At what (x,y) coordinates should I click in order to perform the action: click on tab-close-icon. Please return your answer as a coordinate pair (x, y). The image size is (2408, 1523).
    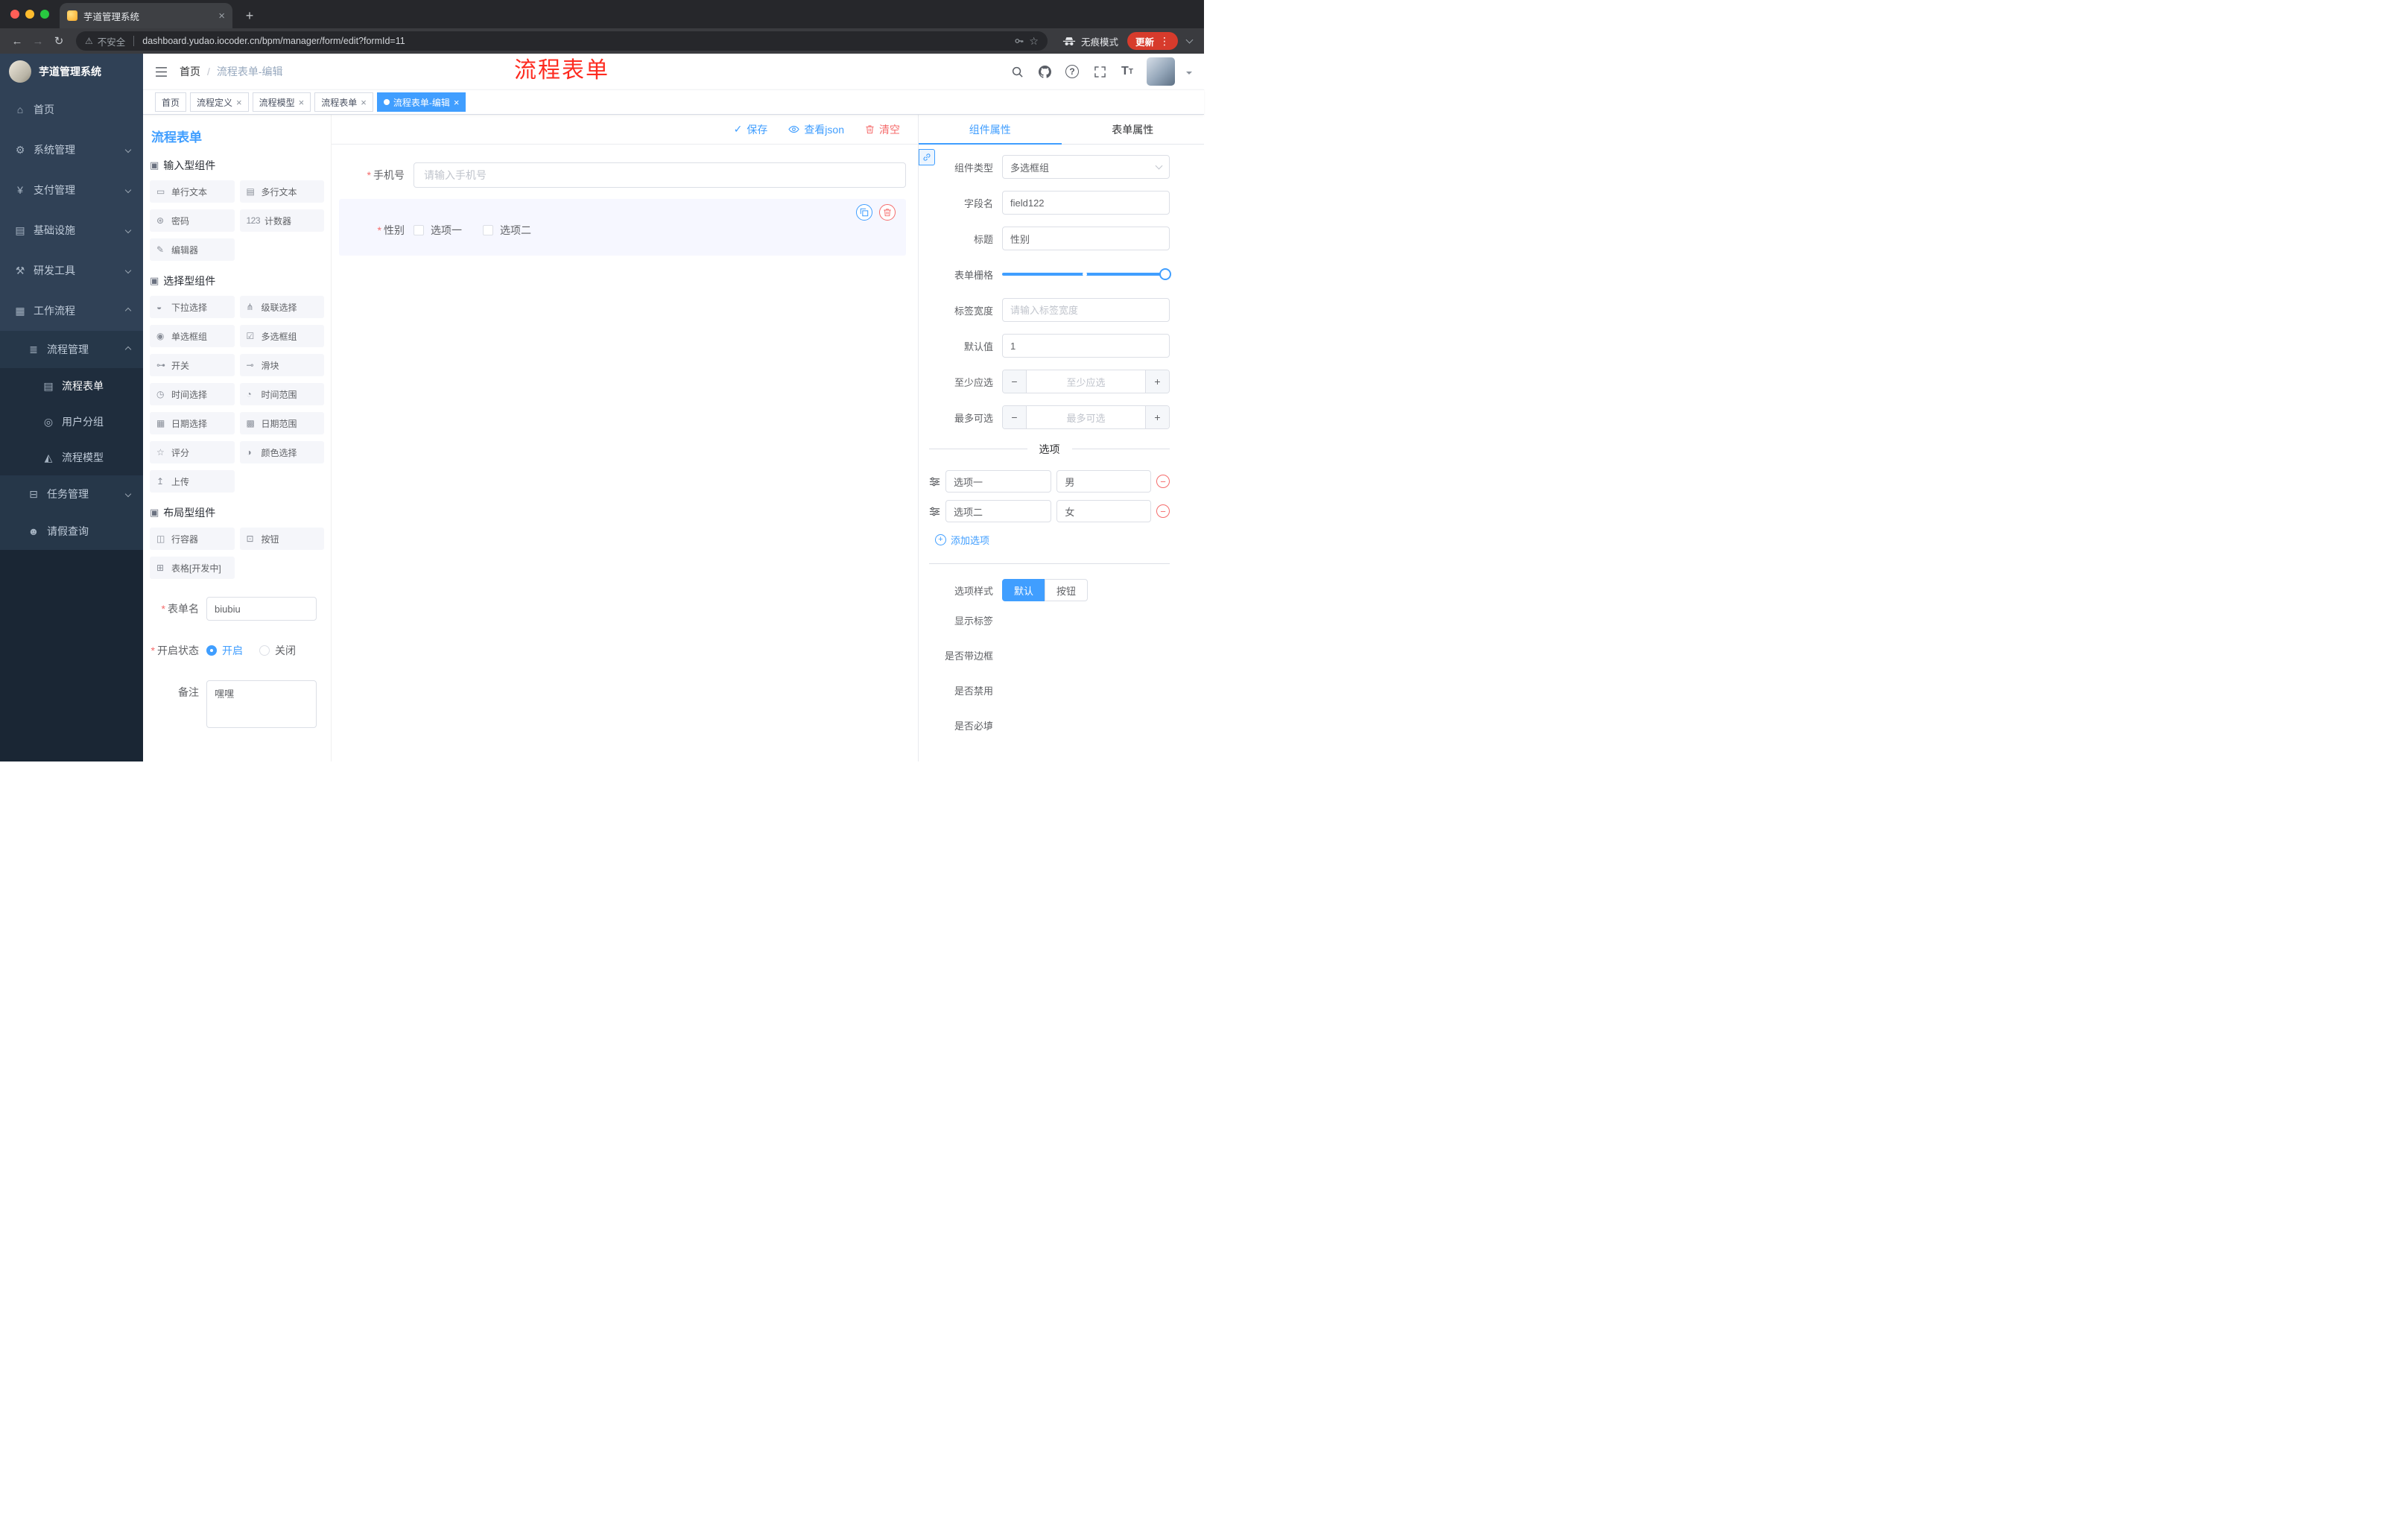
    Looking at the image, I should click on (221, 16).